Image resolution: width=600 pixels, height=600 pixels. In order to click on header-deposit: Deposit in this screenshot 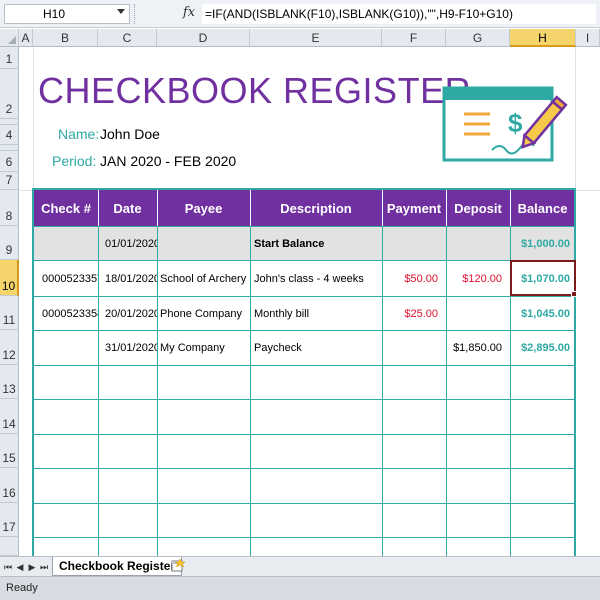, I will do `click(478, 208)`.